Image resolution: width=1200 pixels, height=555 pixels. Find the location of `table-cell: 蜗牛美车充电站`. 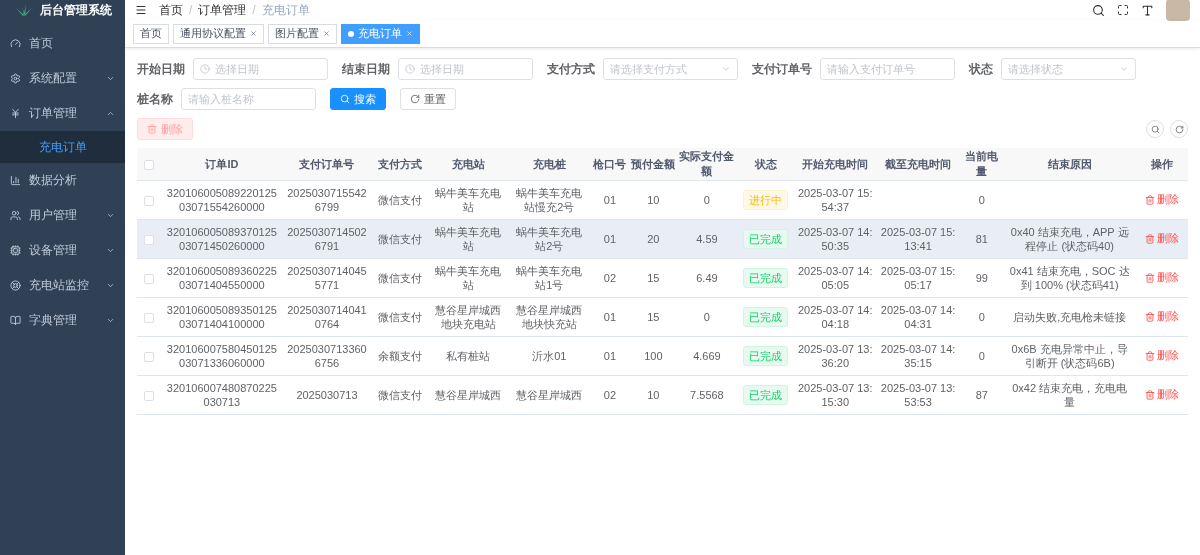

table-cell: 蜗牛美车充电站 is located at coordinates (468, 278).